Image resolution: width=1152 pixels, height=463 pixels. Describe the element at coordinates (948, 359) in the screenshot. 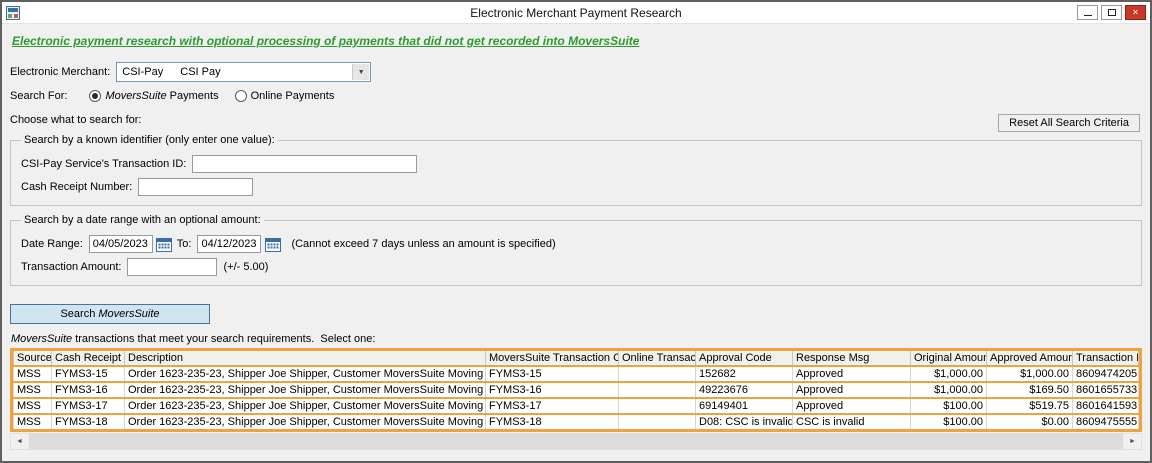

I see `col-original-amount: Original Amount` at that location.